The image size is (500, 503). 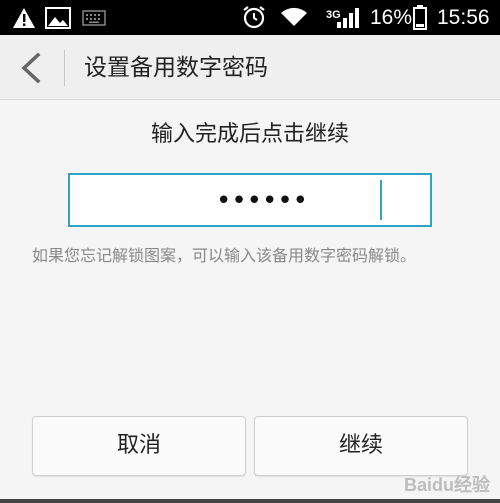 What do you see at coordinates (381, 200) in the screenshot?
I see `text-cursor` at bounding box center [381, 200].